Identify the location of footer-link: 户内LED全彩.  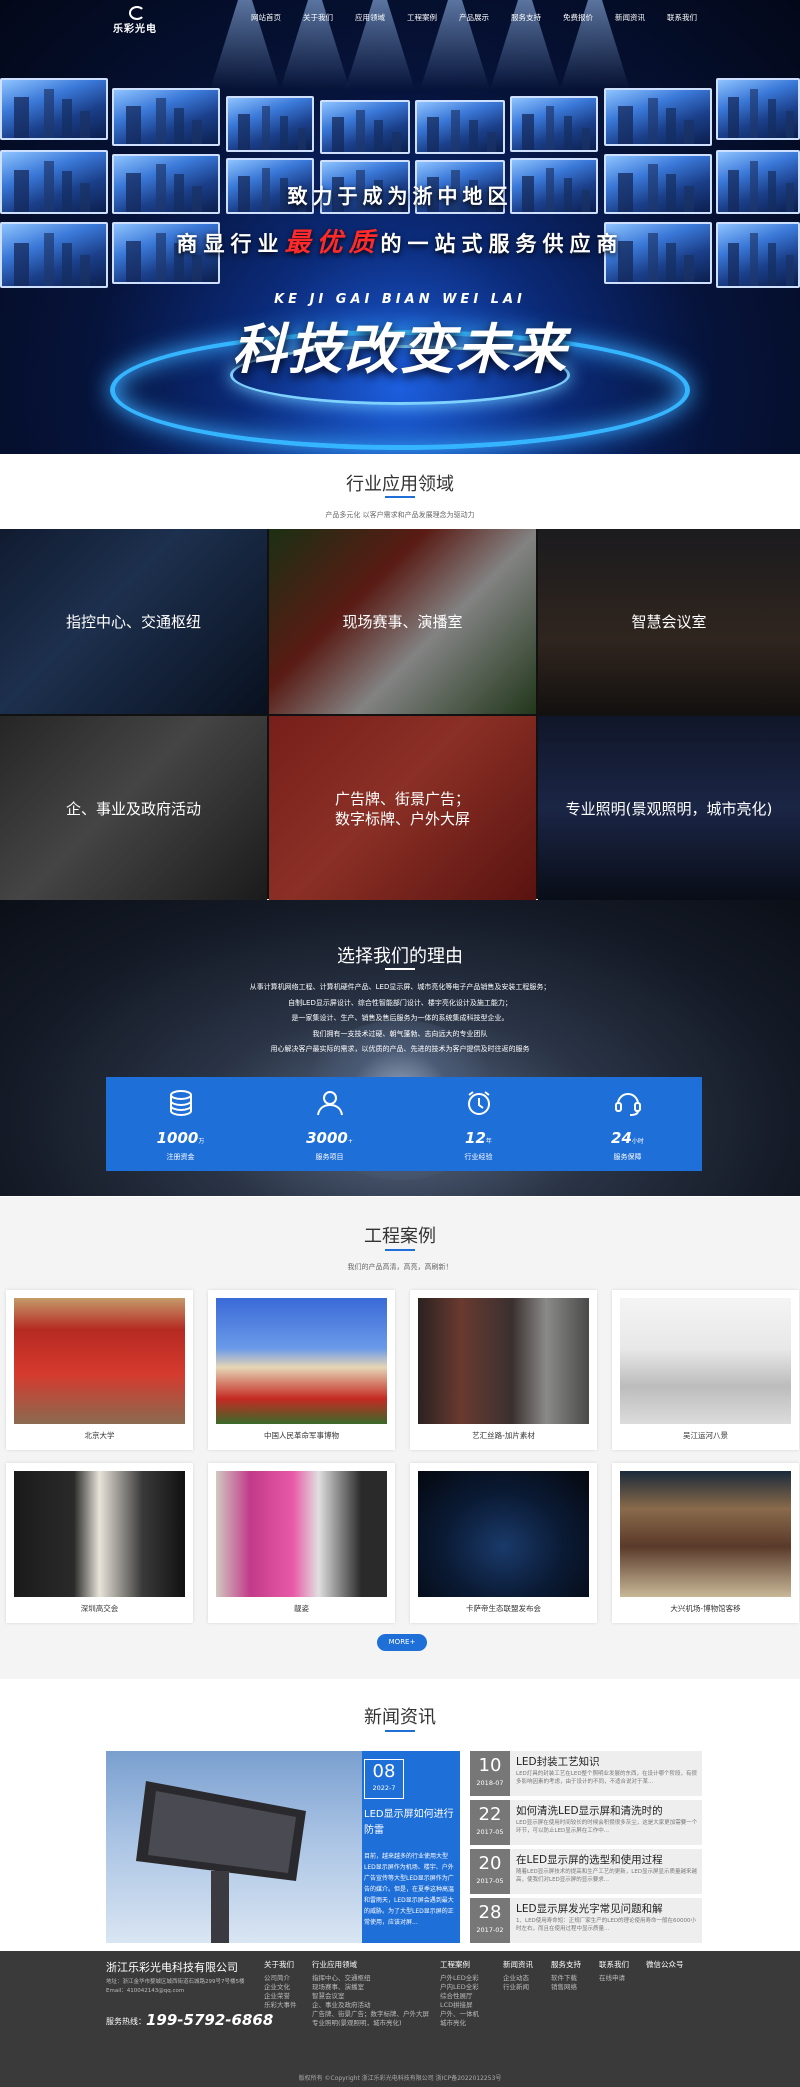
(459, 1987).